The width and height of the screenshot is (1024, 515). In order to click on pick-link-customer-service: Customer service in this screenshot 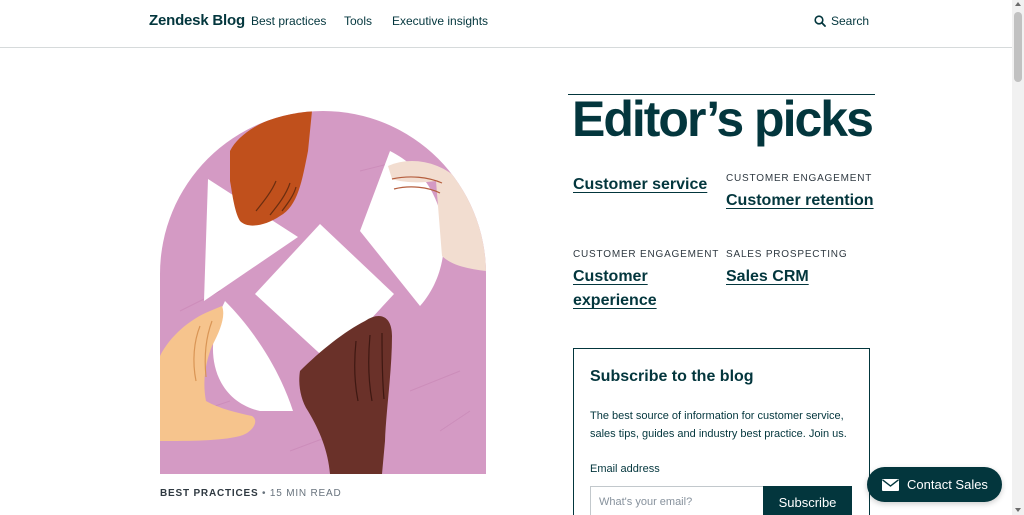, I will do `click(648, 185)`.